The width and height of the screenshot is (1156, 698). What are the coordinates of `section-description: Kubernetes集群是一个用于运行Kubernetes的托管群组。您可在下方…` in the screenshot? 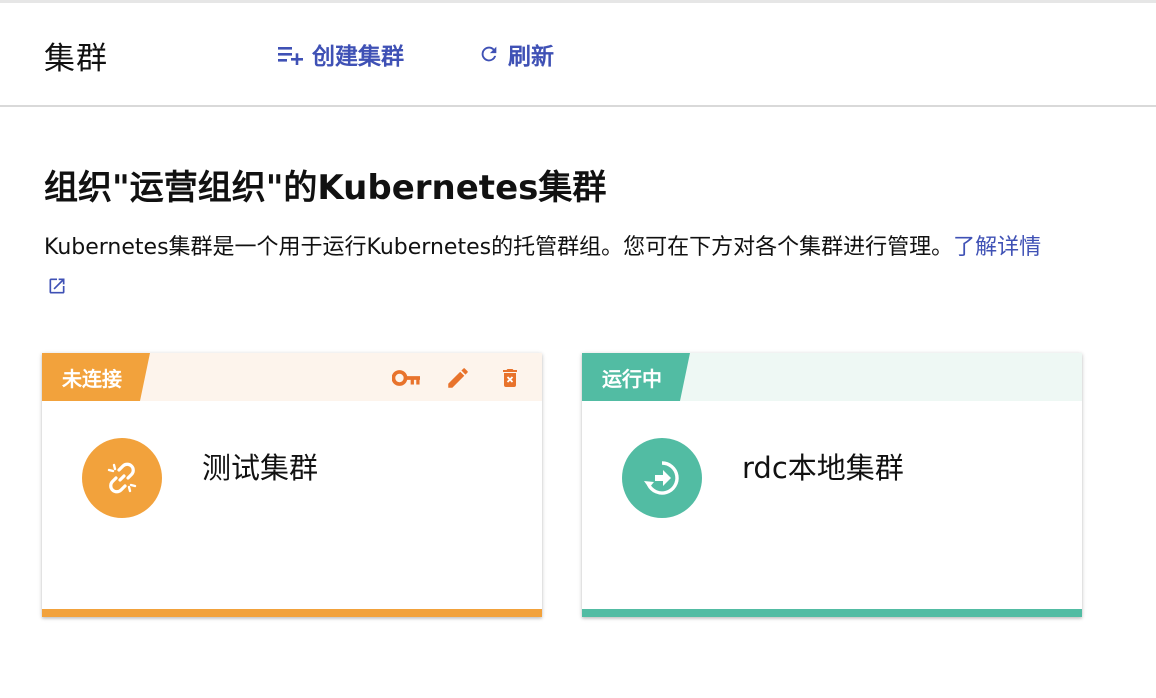 It's located at (554, 268).